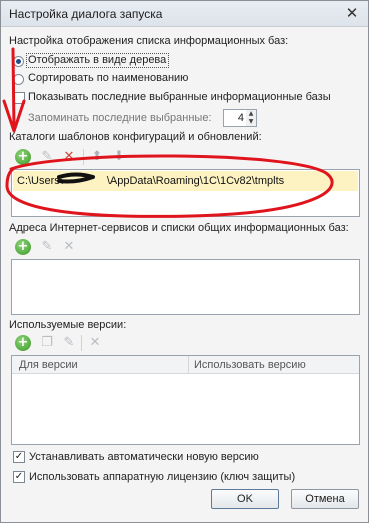  I want to click on tree-view-label: Отображать в виде дерева, so click(97, 60).